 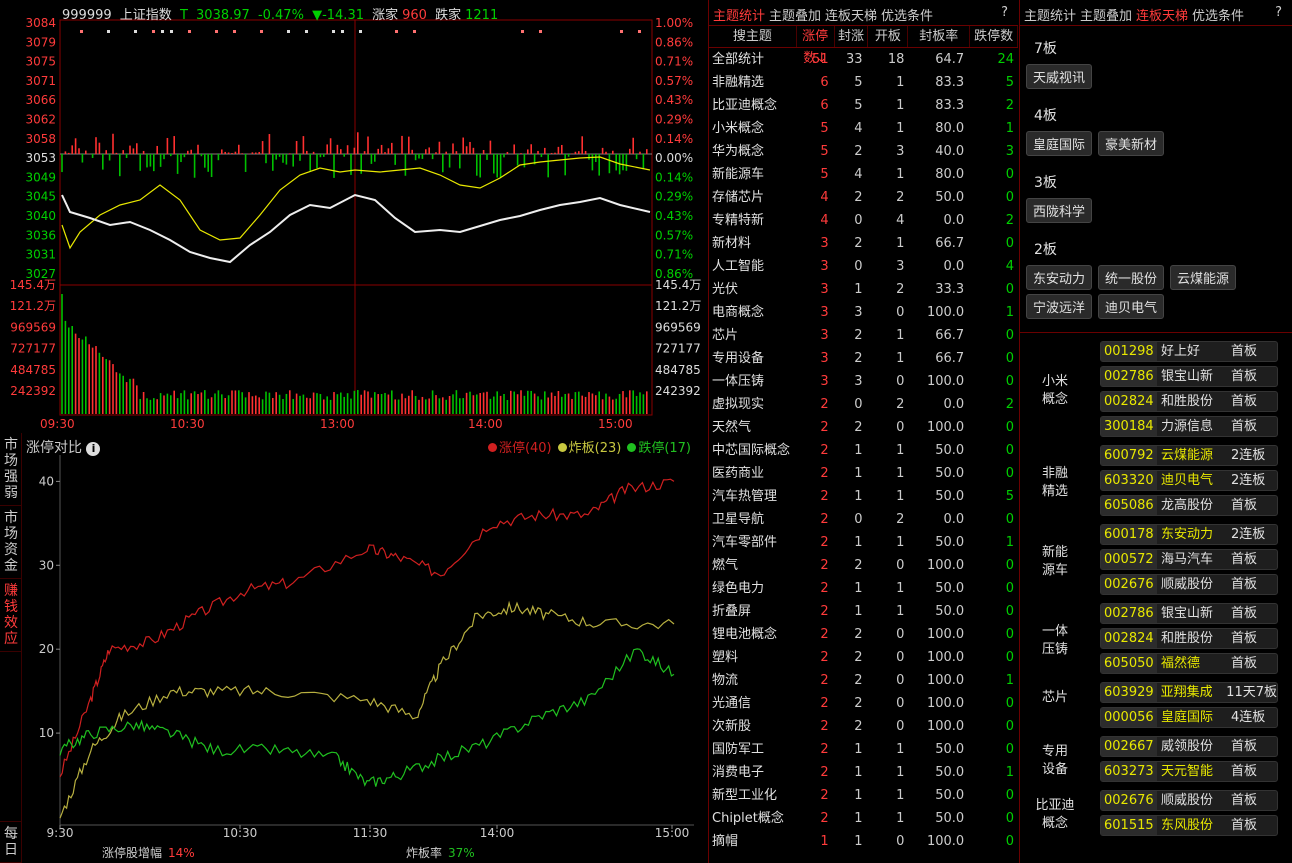 I want to click on table-row: 华为概念 5 2 3 40.0 3, so click(x=863, y=151).